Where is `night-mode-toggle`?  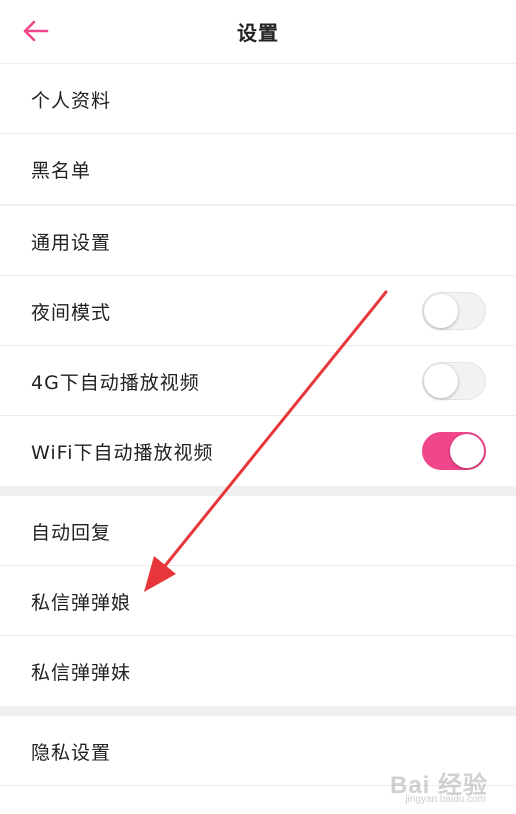 night-mode-toggle is located at coordinates (454, 311).